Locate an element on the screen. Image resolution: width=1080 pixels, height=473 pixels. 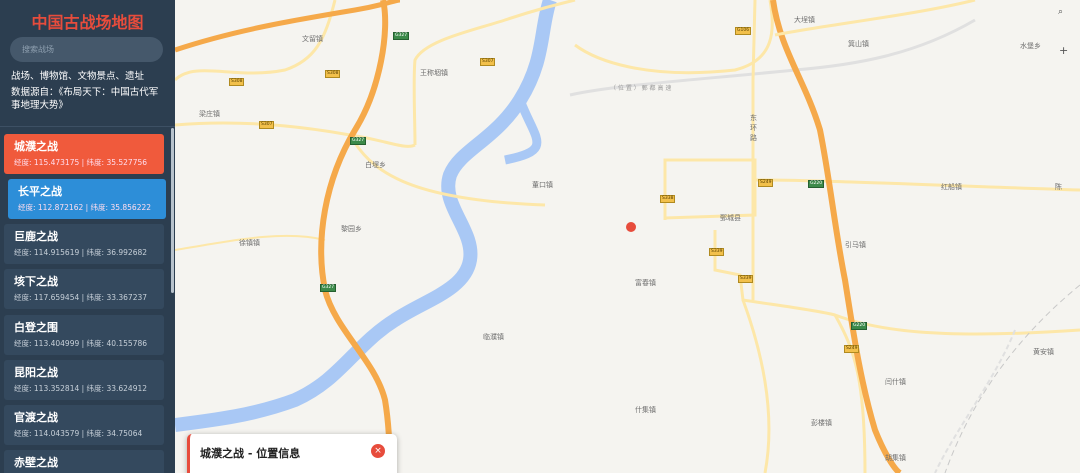
battle-name: 白登之围 is located at coordinates (36, 327).